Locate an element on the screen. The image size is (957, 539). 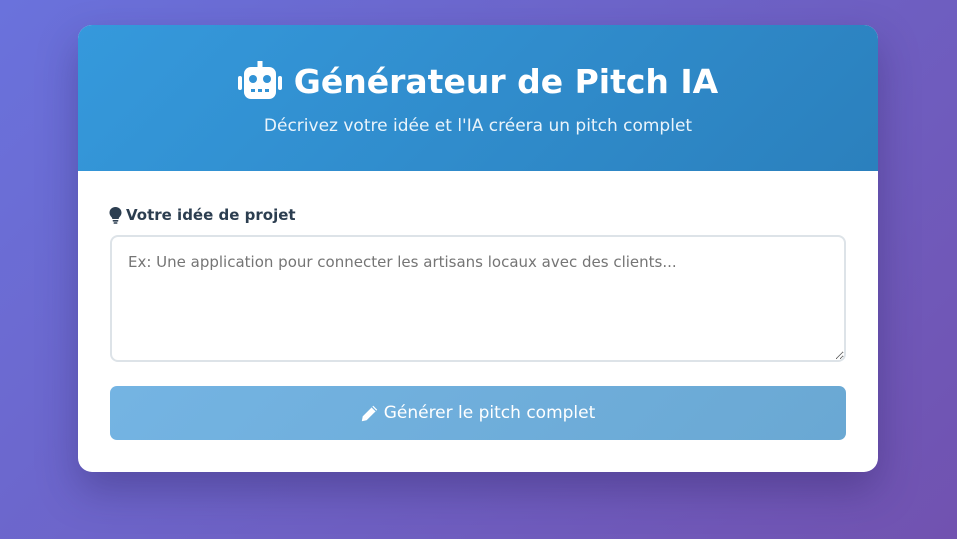
idea-label-row: Votre idée de projet is located at coordinates (202, 215).